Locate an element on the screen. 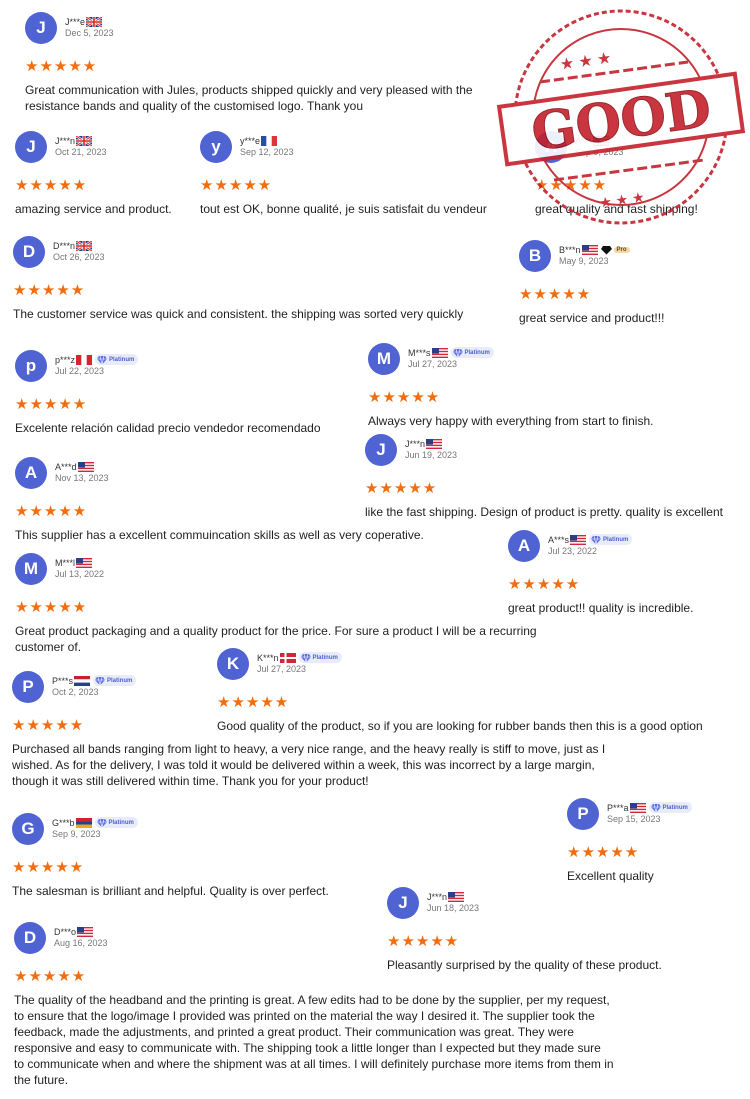 The image size is (750, 1099). user-avatar: G is located at coordinates (28, 829).